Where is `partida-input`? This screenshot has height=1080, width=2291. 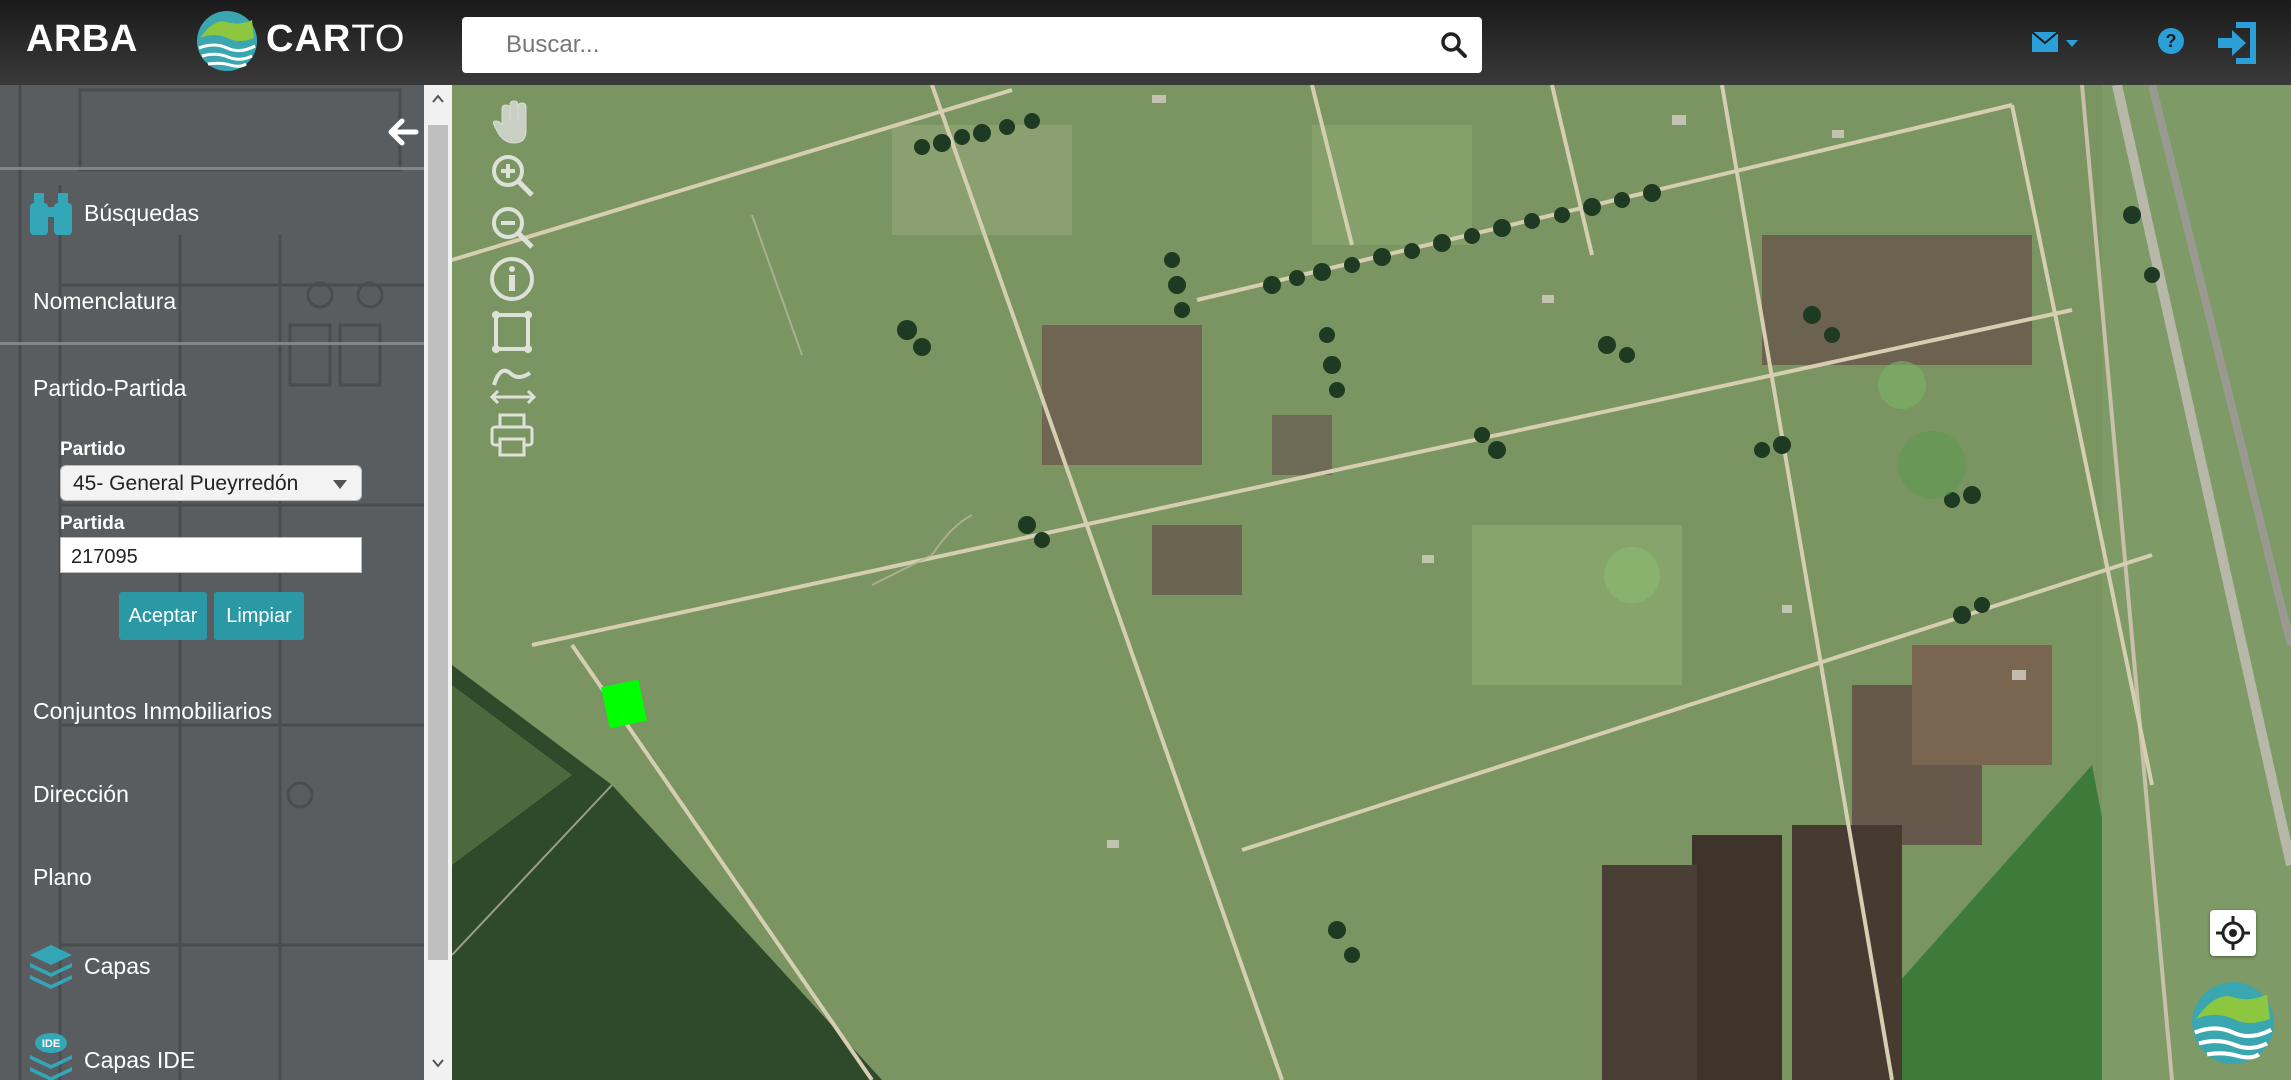 partida-input is located at coordinates (211, 555).